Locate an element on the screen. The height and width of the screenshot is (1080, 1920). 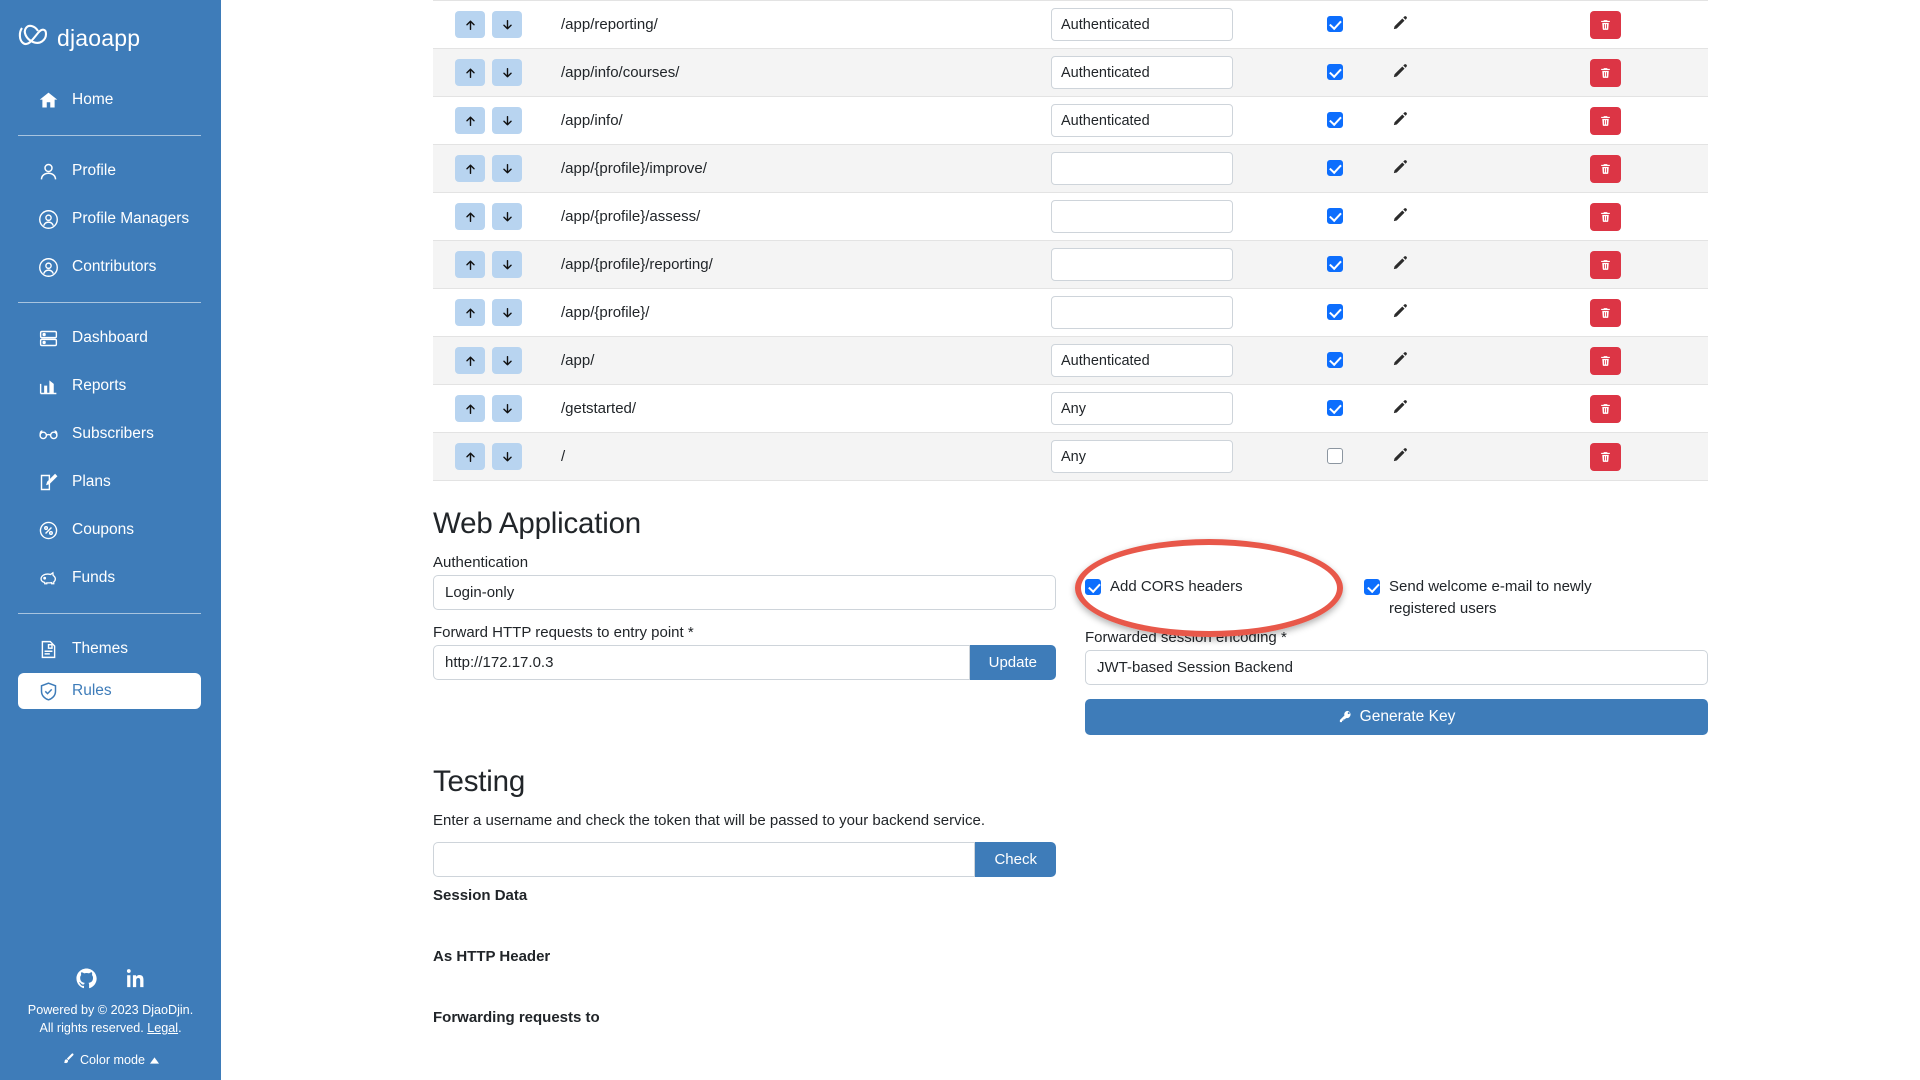
sidebar-item-plans: Plans is located at coordinates (110, 482).